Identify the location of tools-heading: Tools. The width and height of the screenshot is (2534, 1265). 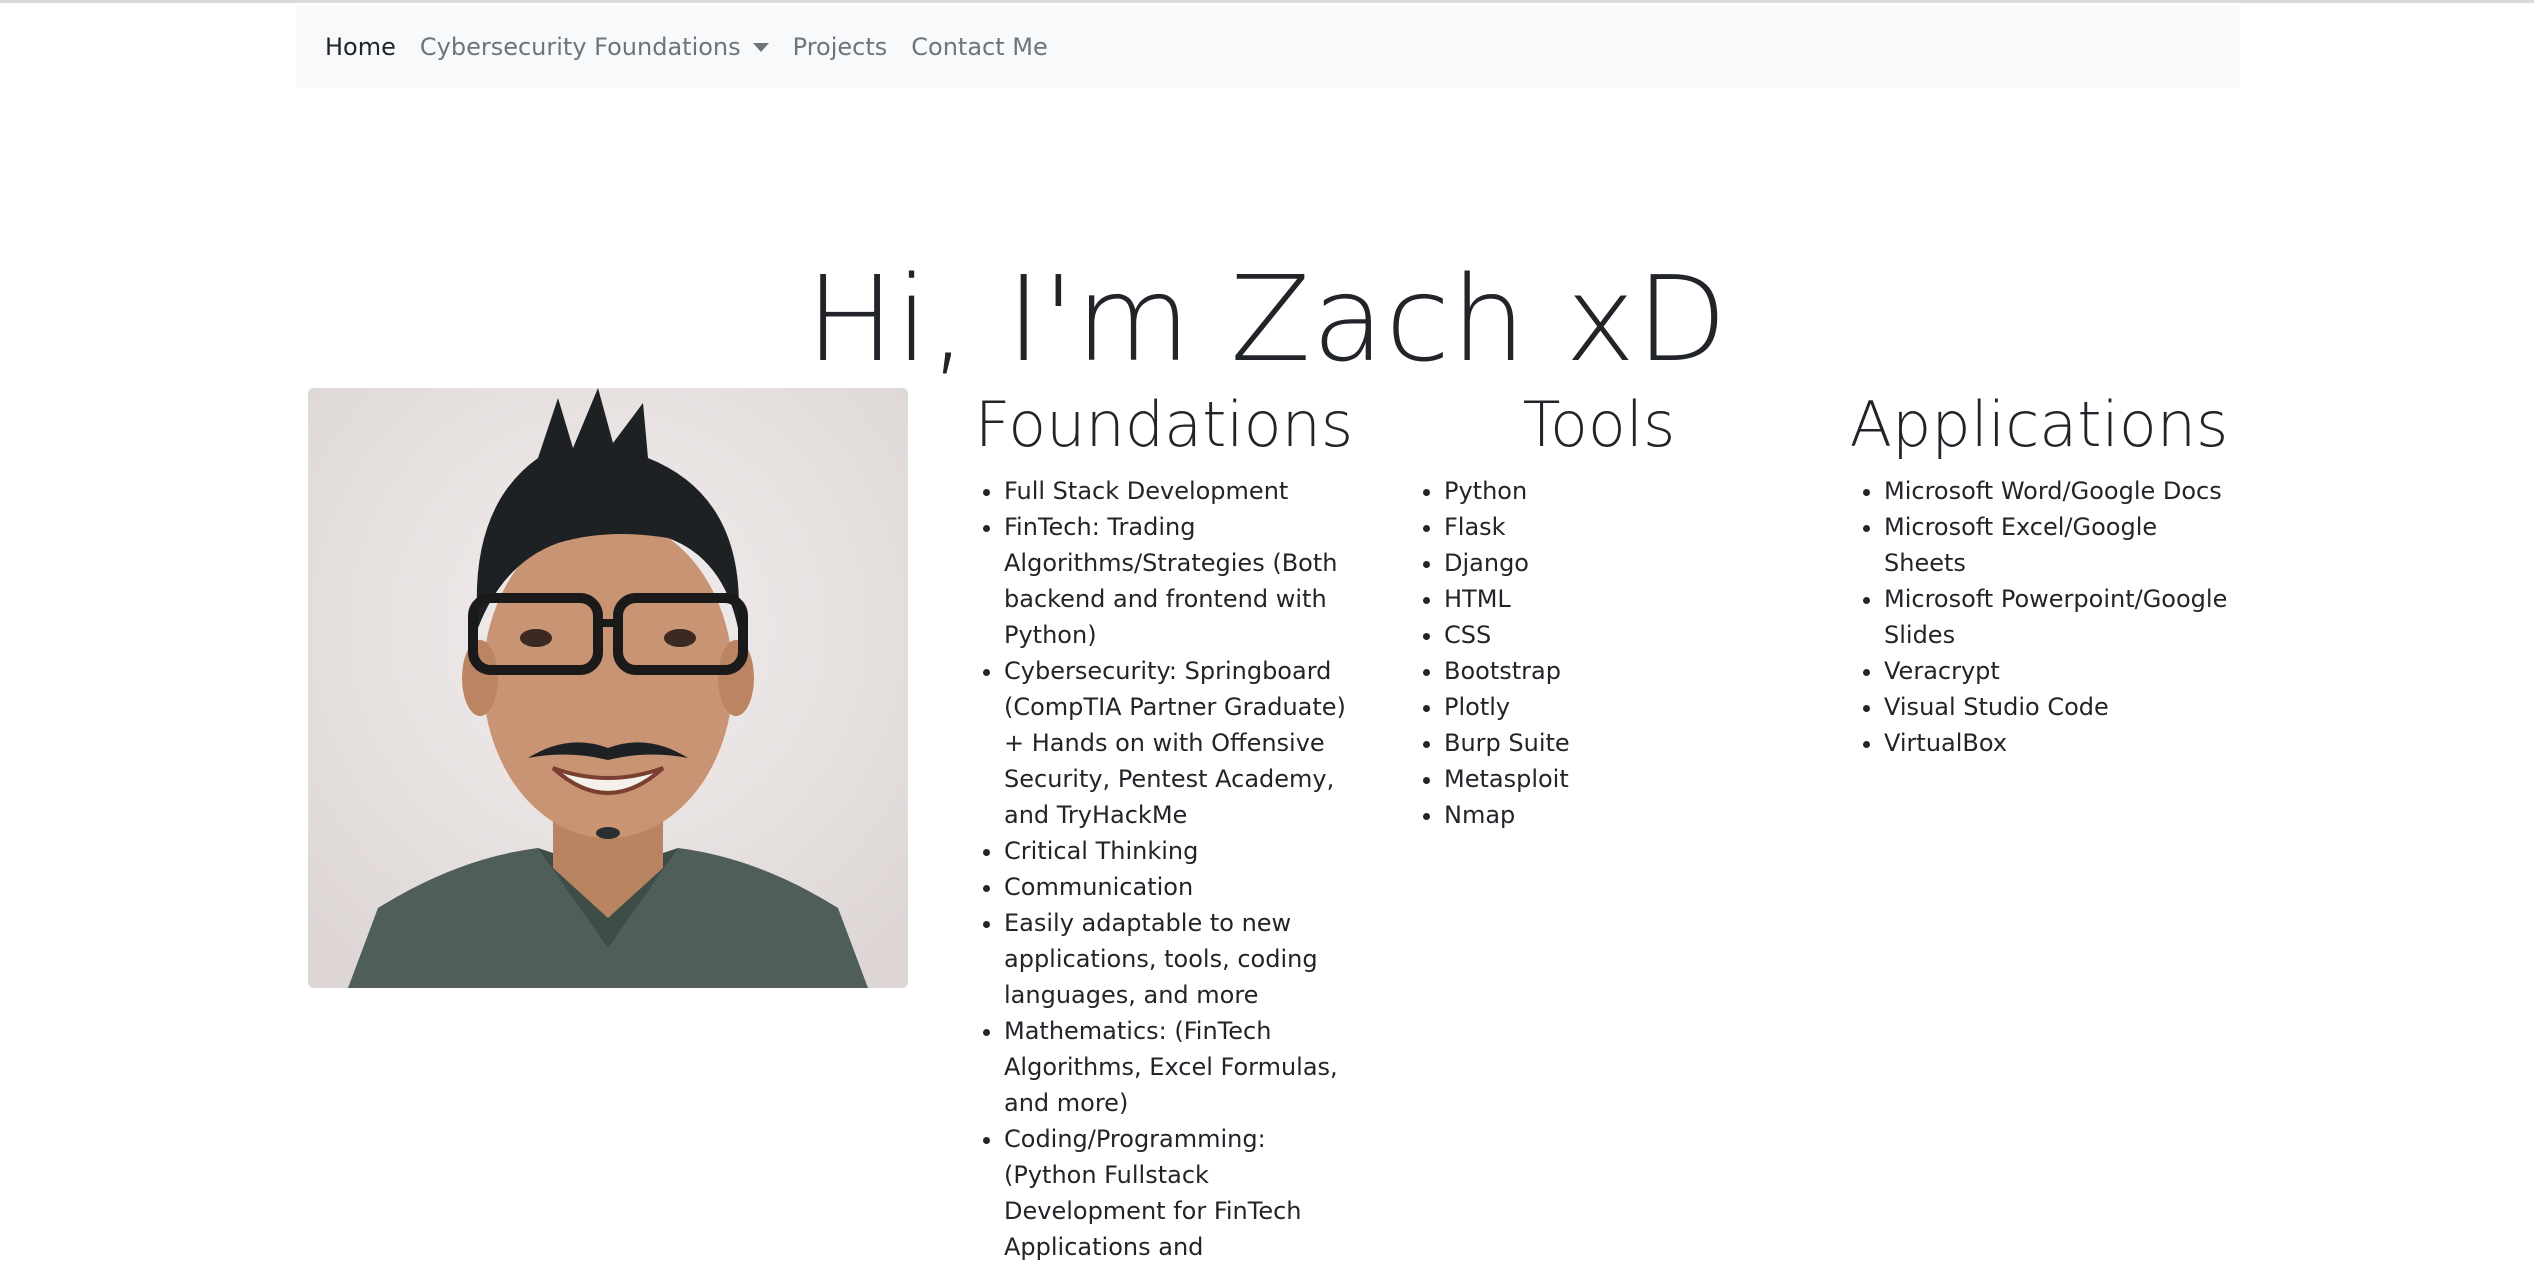
(1599, 424).